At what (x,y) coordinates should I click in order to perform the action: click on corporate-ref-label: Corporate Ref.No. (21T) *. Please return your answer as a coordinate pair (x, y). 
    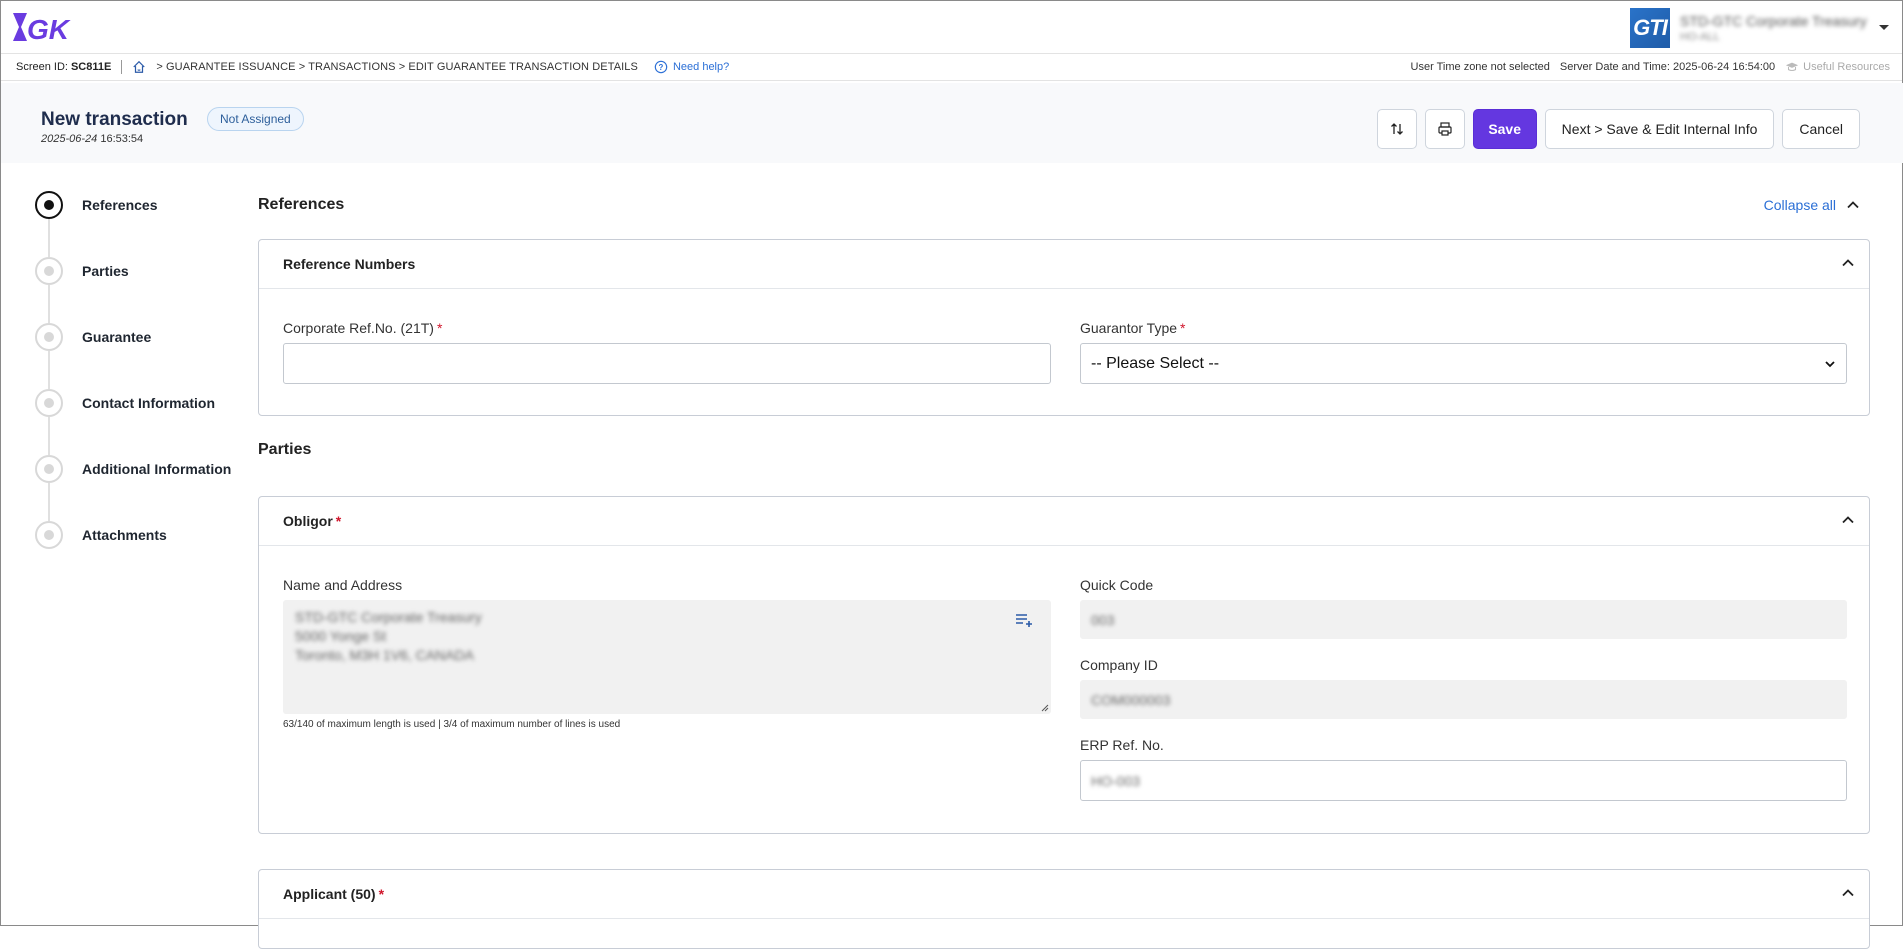
    Looking at the image, I should click on (363, 328).